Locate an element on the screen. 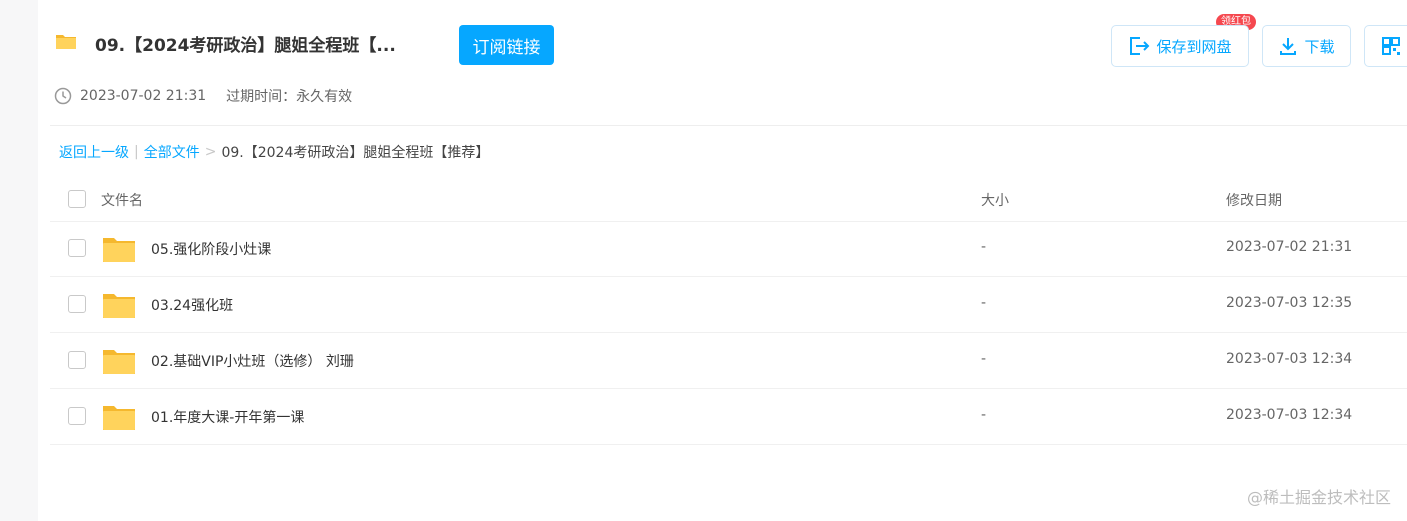 This screenshot has width=1407, height=521. subscribe-link-button: 订阅链接 is located at coordinates (506, 45).